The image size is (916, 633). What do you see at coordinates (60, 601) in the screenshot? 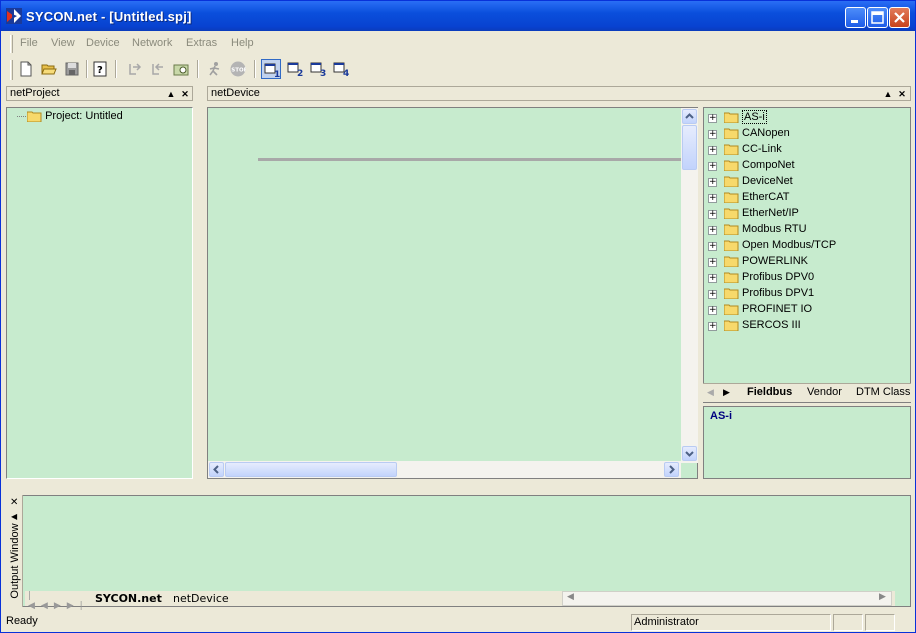
I see `output-tab-nav: |◀◀▶▶|` at bounding box center [60, 601].